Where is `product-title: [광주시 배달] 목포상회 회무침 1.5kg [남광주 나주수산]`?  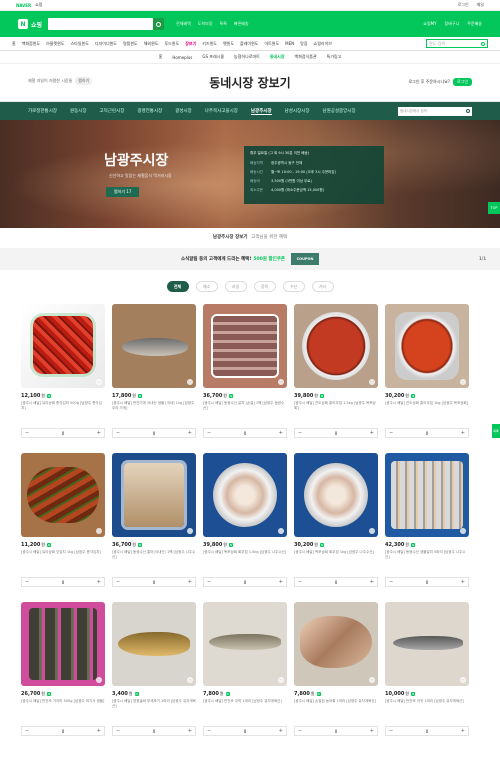 product-title: [광주시 배달] 목포상회 회무침 1.5kg [남광주 나주수산] is located at coordinates (245, 557).